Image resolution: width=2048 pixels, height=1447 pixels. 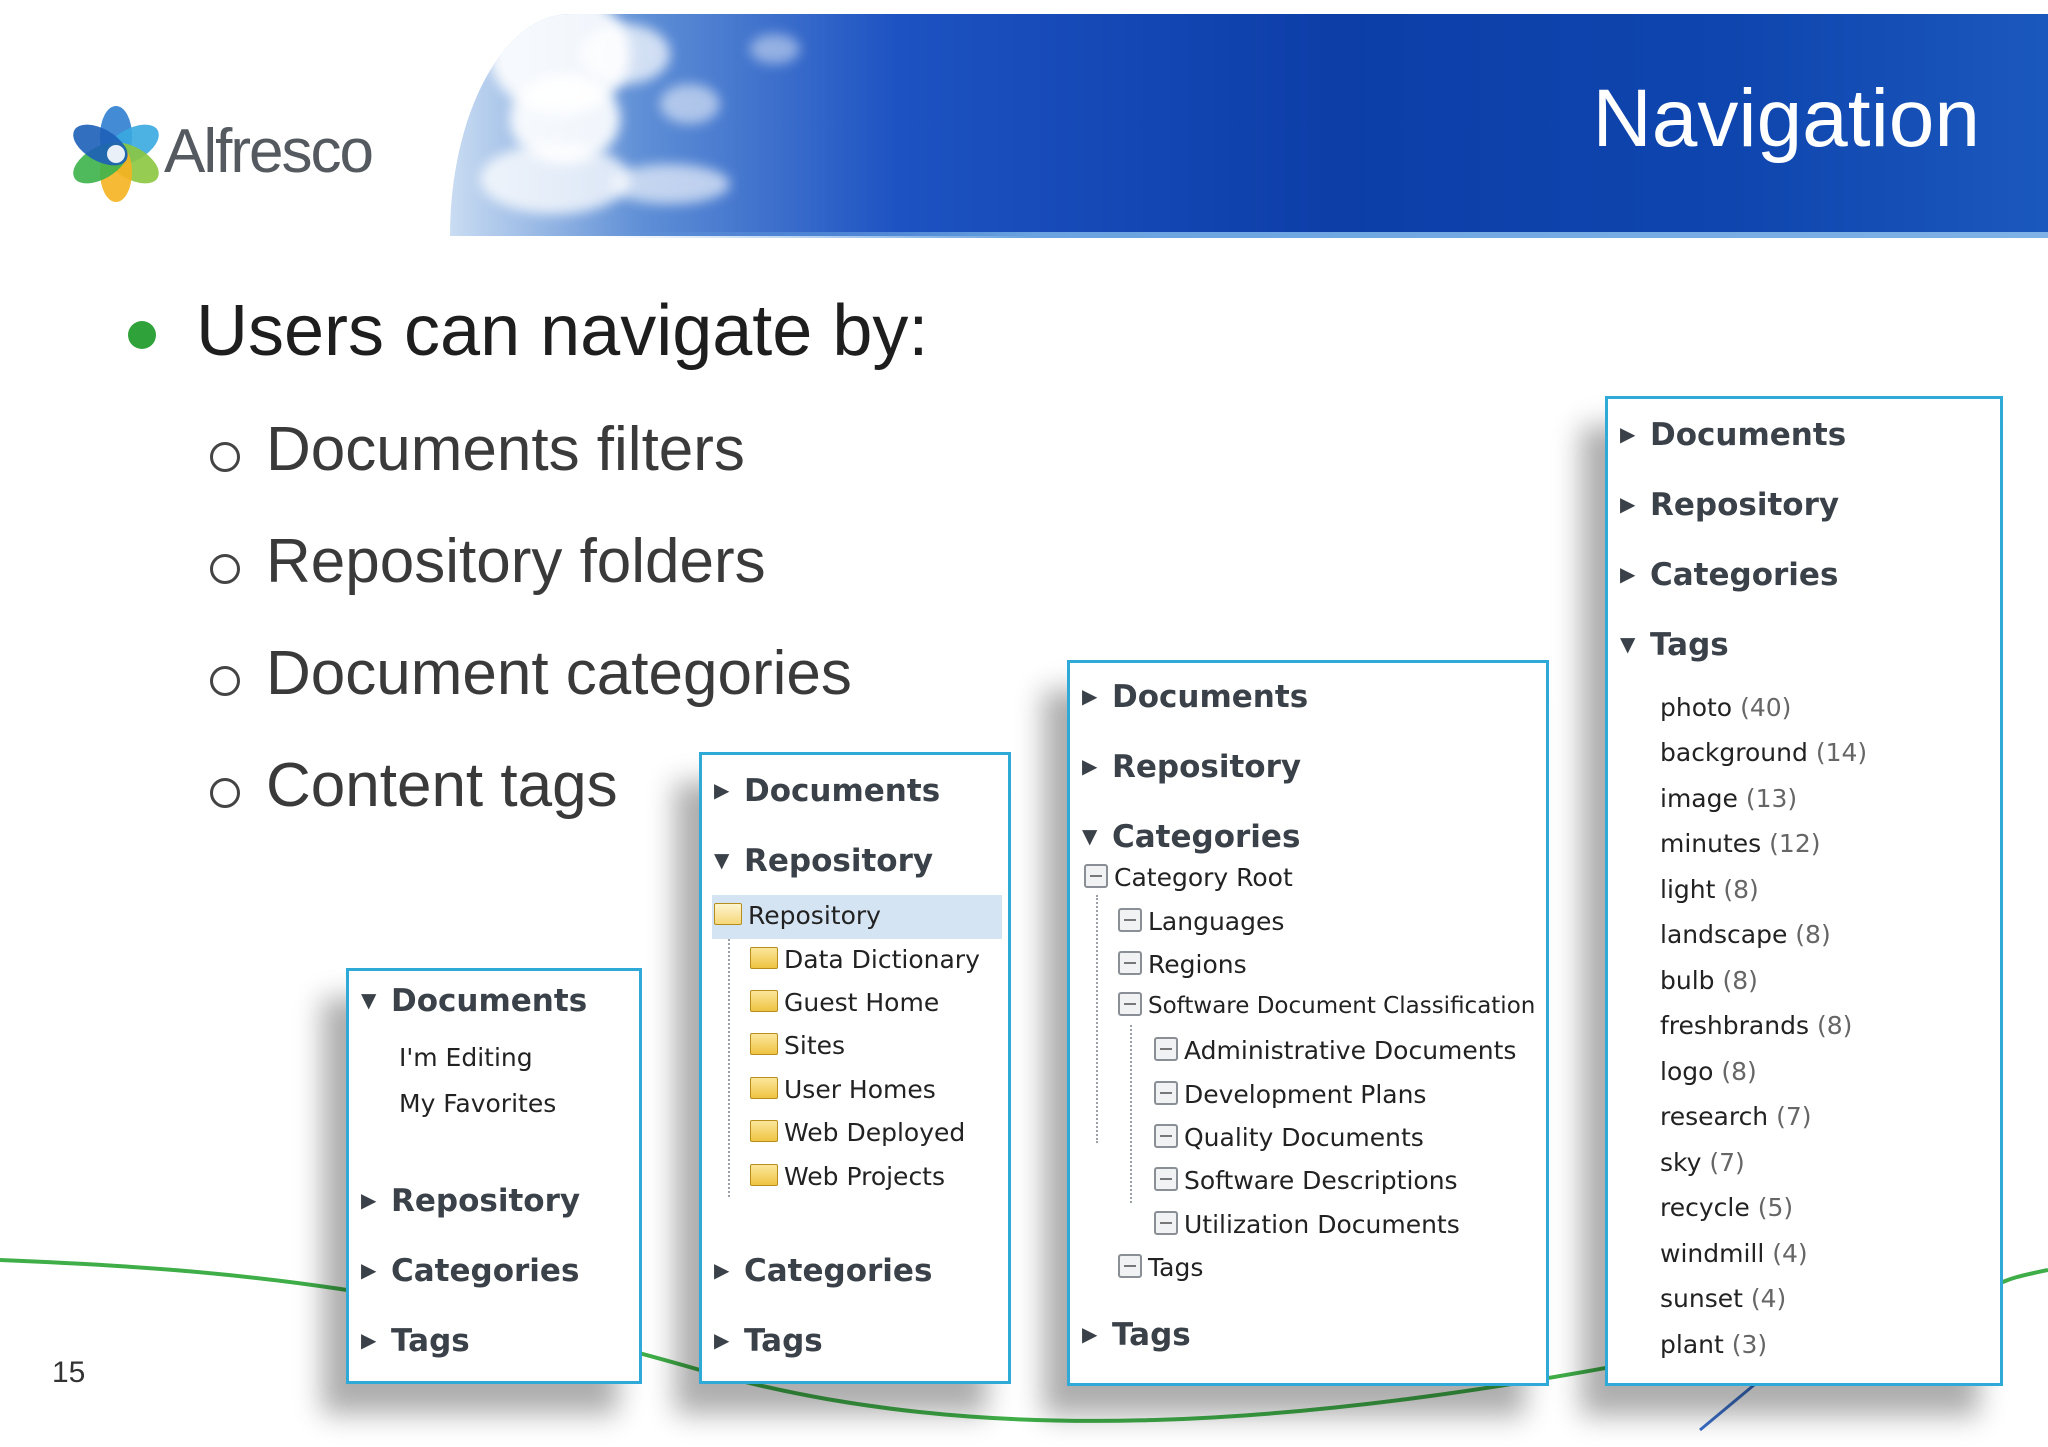 What do you see at coordinates (1734, 1253) in the screenshot?
I see `tag-item: windmill (4)` at bounding box center [1734, 1253].